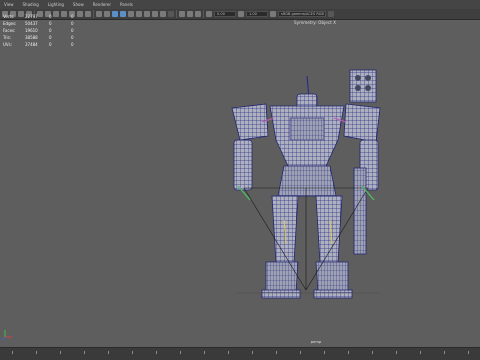  What do you see at coordinates (281, 294) in the screenshot?
I see `left-foot` at bounding box center [281, 294].